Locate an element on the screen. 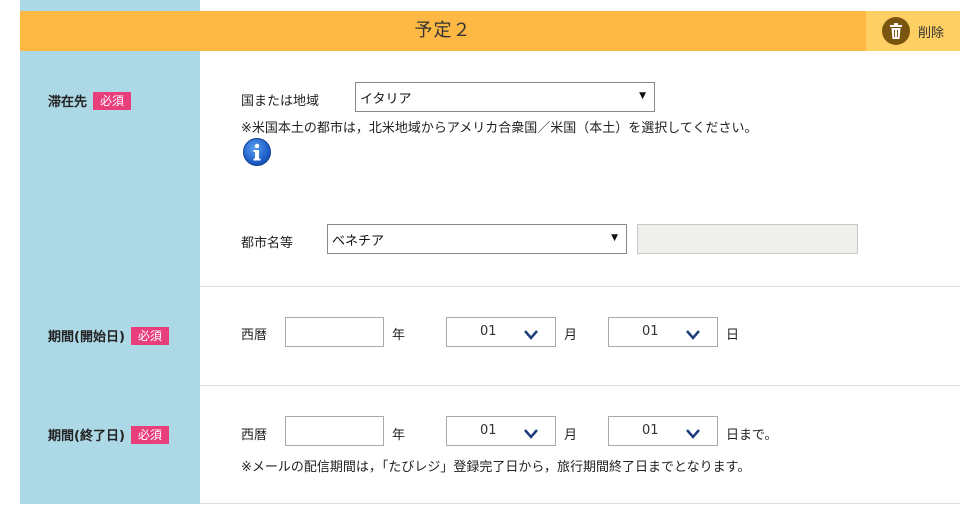 This screenshot has width=971, height=512. start-month-value: 01 is located at coordinates (488, 331).